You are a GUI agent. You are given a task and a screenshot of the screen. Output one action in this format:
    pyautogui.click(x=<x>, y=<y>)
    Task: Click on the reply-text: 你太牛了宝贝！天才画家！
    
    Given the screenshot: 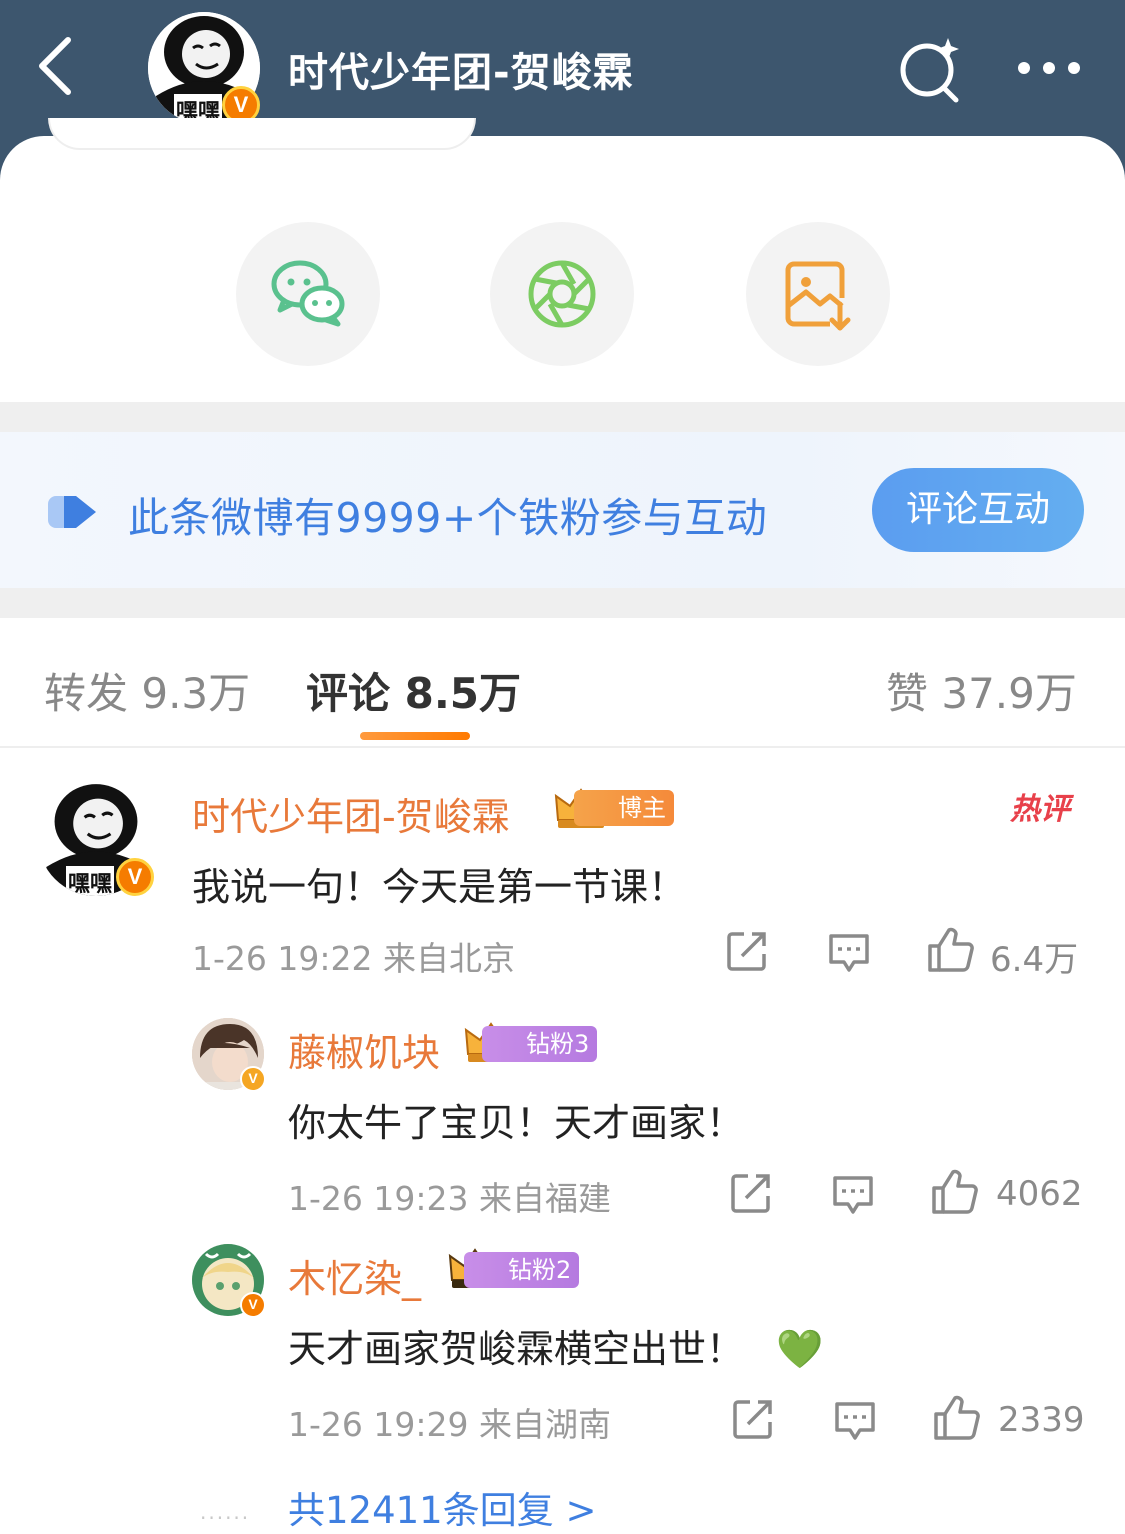 What is the action you would take?
    pyautogui.click(x=516, y=1123)
    